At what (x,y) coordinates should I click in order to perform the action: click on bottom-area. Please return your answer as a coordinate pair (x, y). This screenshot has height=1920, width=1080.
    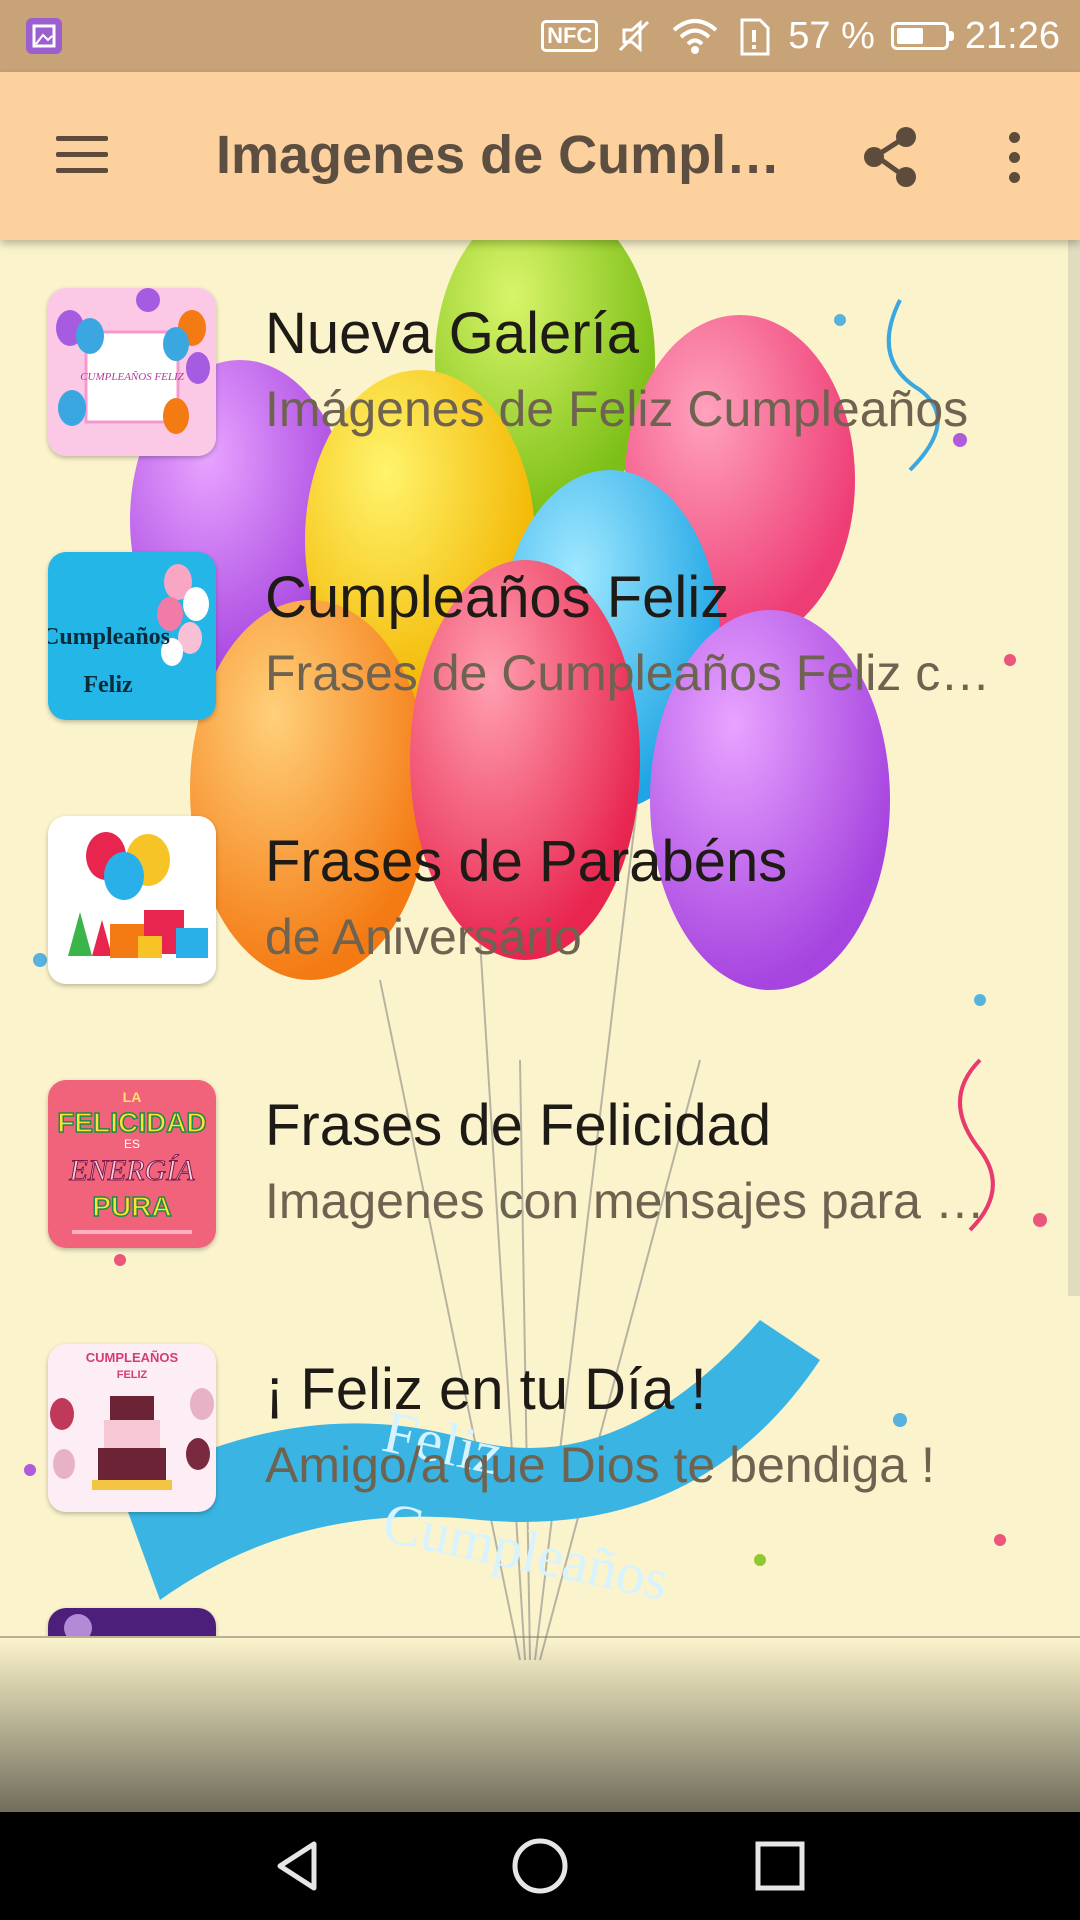
    Looking at the image, I should click on (540, 1725).